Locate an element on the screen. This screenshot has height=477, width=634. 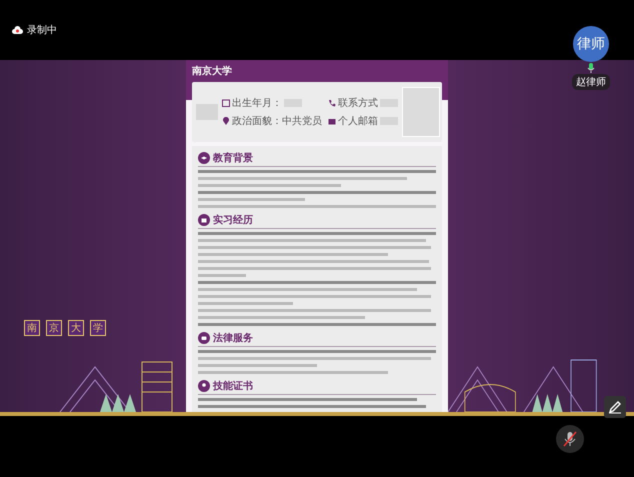
contact-label: 联系方式 is located at coordinates (358, 103).